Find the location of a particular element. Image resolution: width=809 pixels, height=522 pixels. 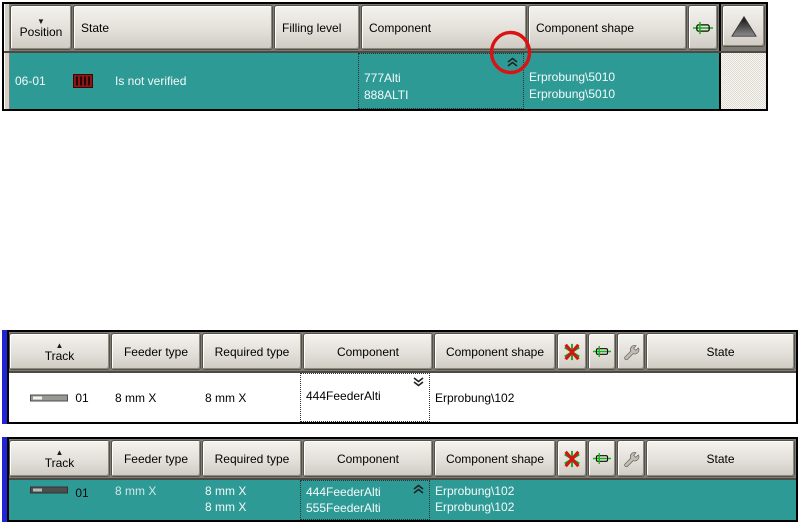

cell-required-type: 8 mm X 8 mm X is located at coordinates (226, 499).